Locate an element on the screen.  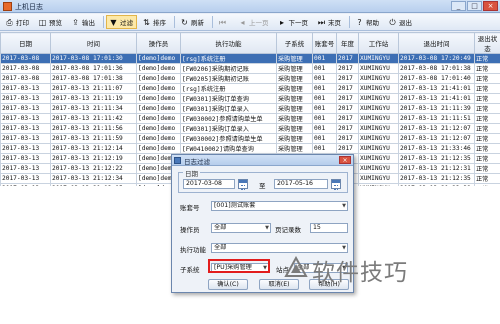
date-from-calendar-icon is located at coordinates (243, 184).